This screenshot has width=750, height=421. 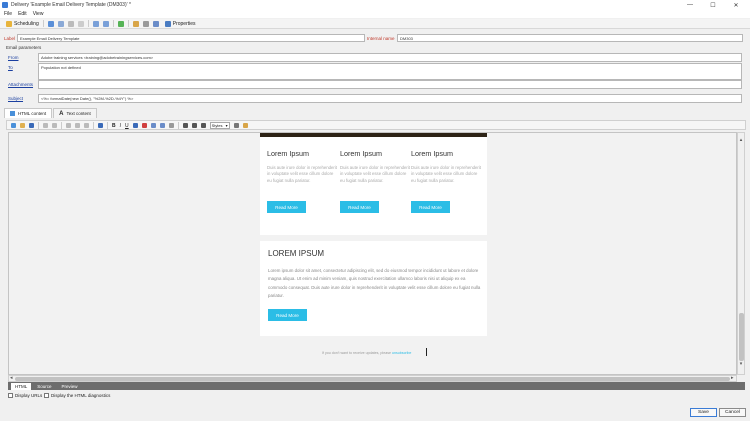 What do you see at coordinates (690, 5) in the screenshot?
I see `minimize-button: —` at bounding box center [690, 5].